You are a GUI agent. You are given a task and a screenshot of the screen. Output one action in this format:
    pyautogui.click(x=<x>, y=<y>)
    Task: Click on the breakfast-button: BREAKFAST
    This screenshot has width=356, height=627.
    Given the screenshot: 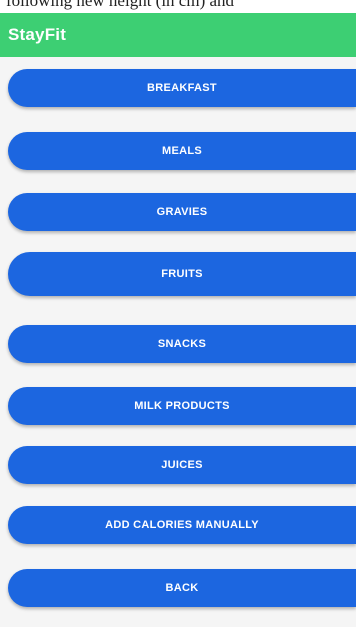 What is the action you would take?
    pyautogui.click(x=182, y=88)
    